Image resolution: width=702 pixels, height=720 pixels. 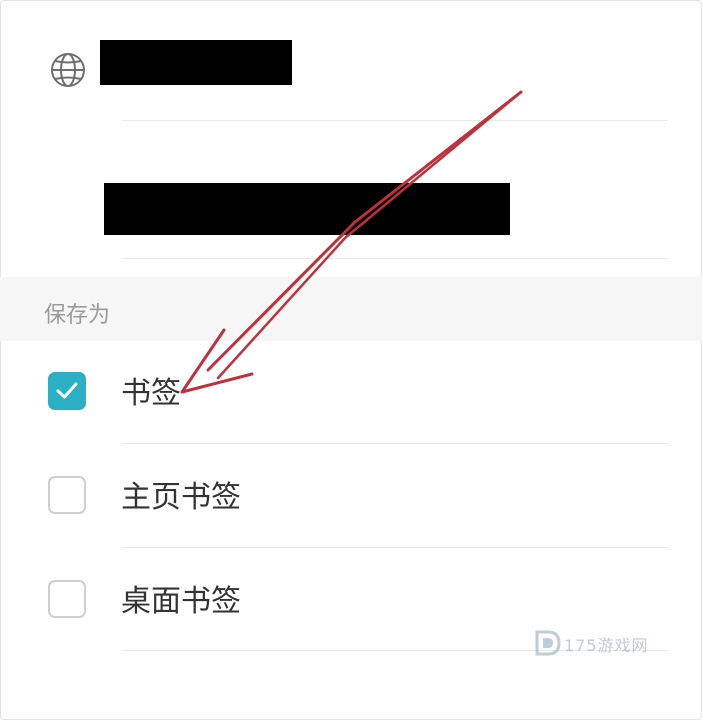 What do you see at coordinates (181, 497) in the screenshot?
I see `option-label: 主页书签` at bounding box center [181, 497].